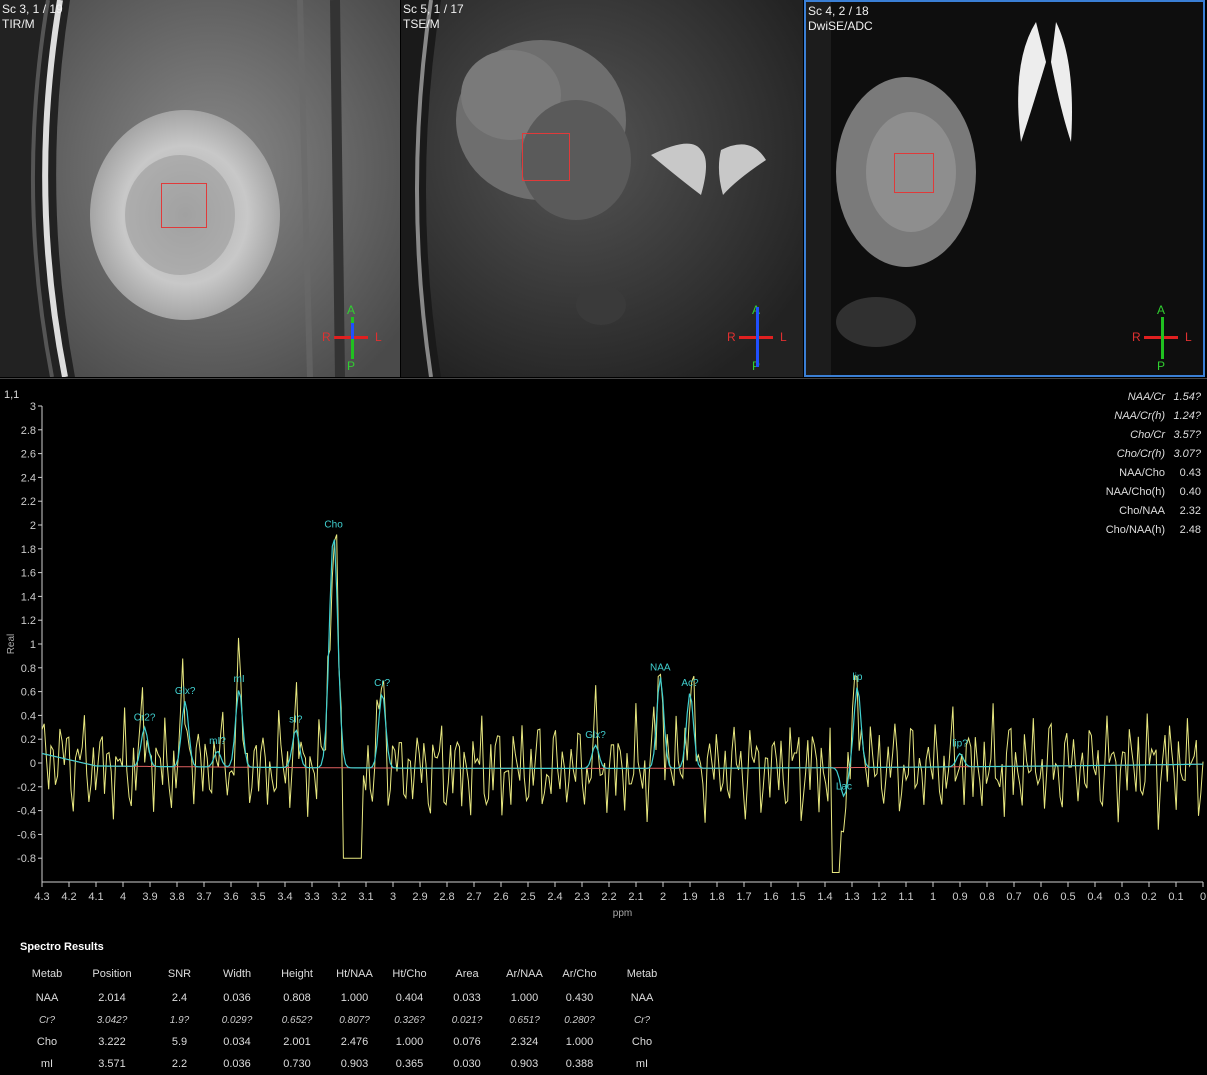 This screenshot has width=1207, height=1075. What do you see at coordinates (33, 764) in the screenshot?
I see `y-tick-label: 0` at bounding box center [33, 764].